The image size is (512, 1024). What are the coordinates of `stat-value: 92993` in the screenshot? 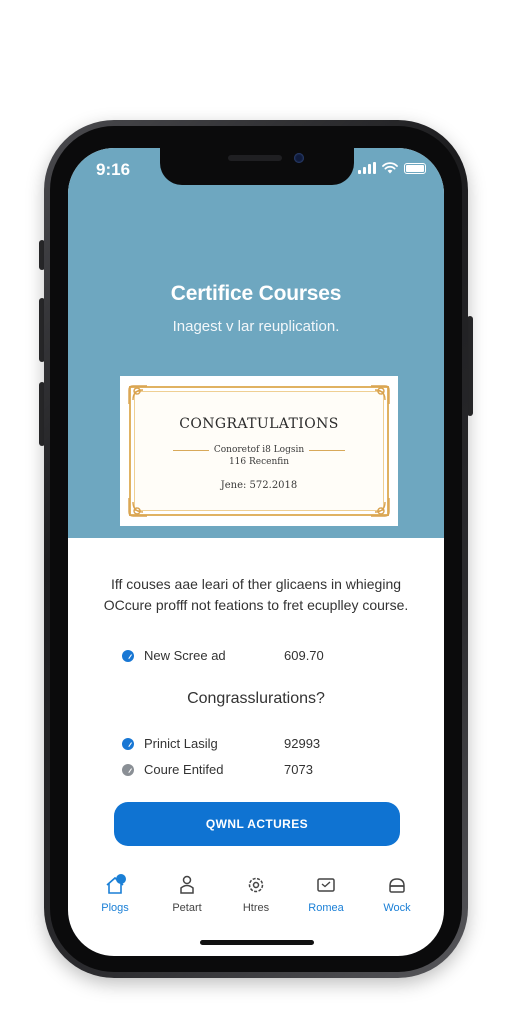 It's located at (302, 743).